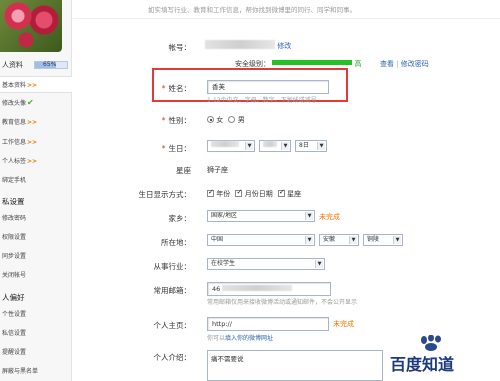 This screenshot has width=500, height=381. What do you see at coordinates (14, 122) in the screenshot?
I see `sidebar-item-label: 教育信息` at bounding box center [14, 122].